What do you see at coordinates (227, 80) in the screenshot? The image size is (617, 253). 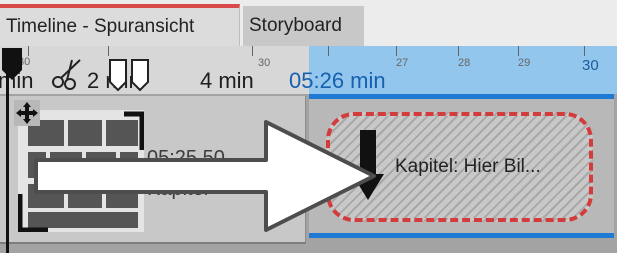 I see `ruler-label: 4 min` at bounding box center [227, 80].